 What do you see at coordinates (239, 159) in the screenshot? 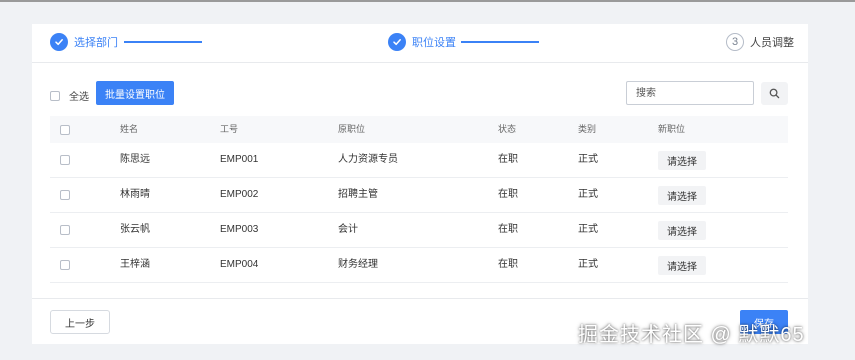
I see `cell-id: EMP001` at bounding box center [239, 159].